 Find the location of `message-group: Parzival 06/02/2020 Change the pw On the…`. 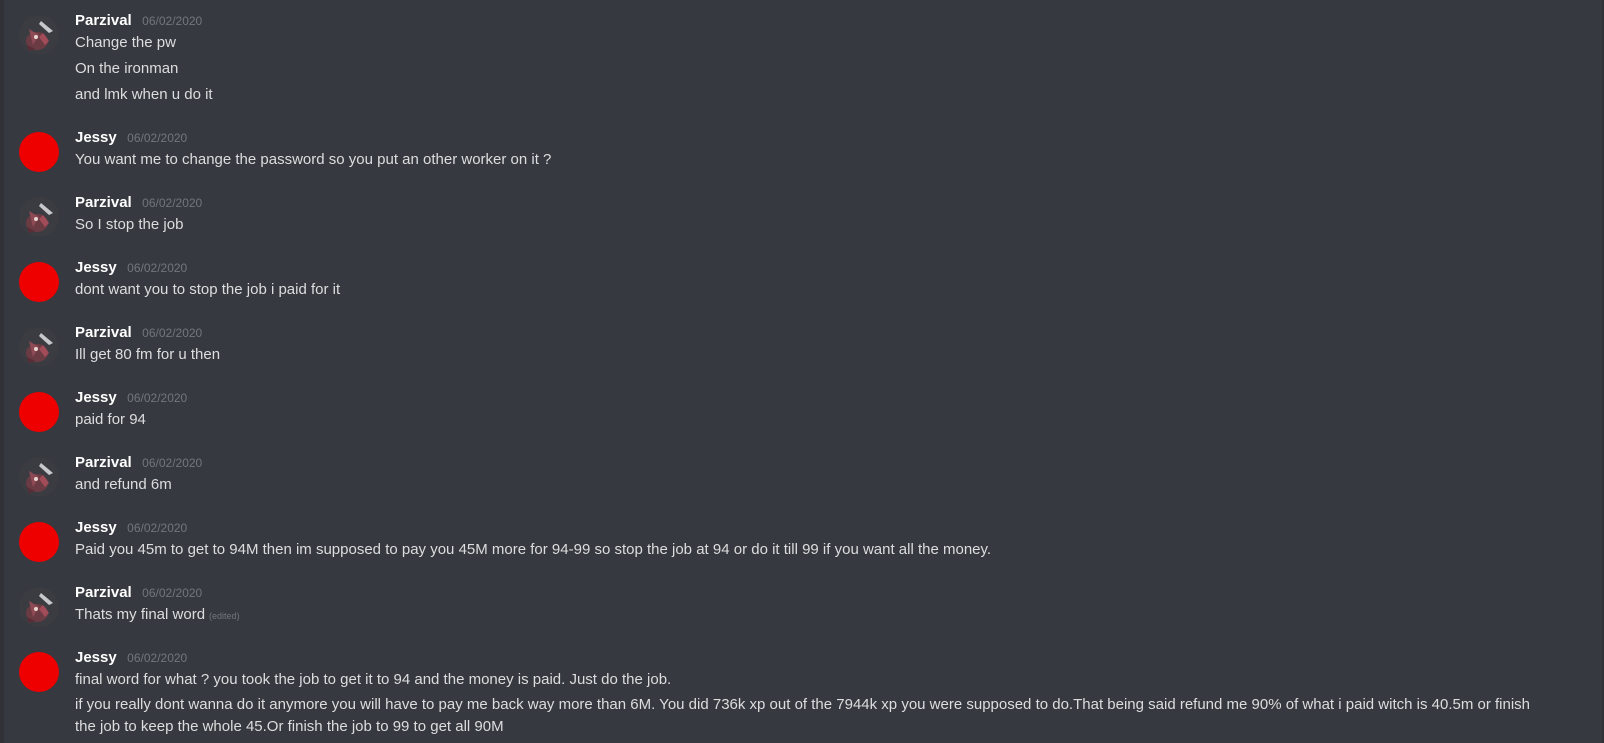

message-group: Parzival 06/02/2020 Change the pw On the… is located at coordinates (802, 60).